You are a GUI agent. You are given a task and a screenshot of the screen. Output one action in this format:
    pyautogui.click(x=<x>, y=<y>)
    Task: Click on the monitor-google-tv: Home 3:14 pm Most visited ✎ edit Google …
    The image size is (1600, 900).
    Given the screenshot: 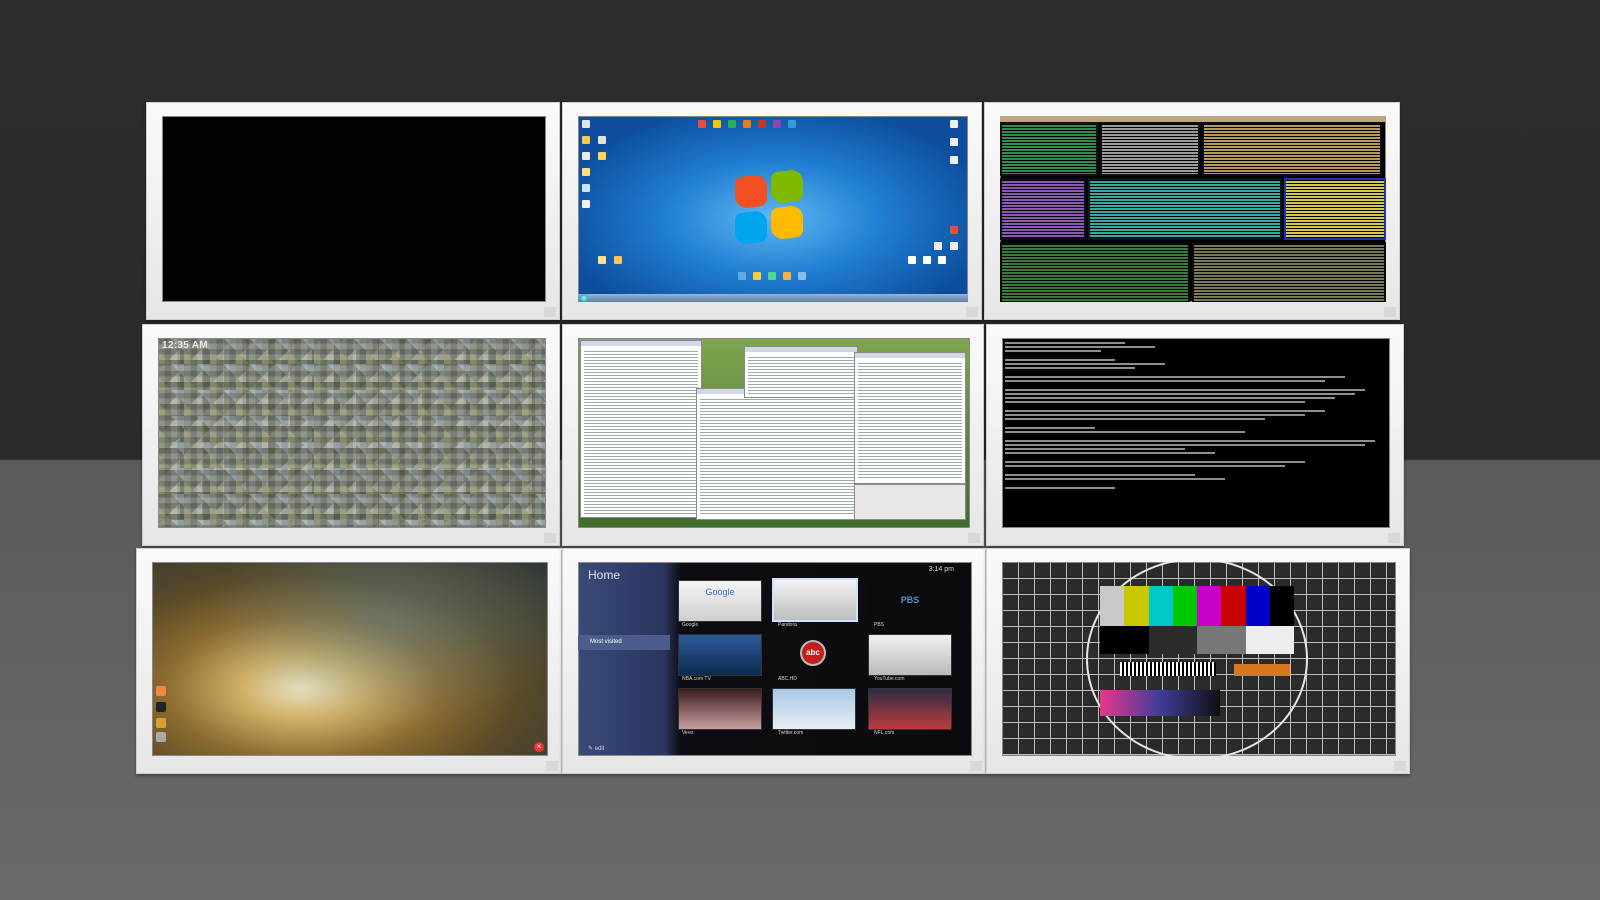 What is the action you would take?
    pyautogui.click(x=774, y=661)
    